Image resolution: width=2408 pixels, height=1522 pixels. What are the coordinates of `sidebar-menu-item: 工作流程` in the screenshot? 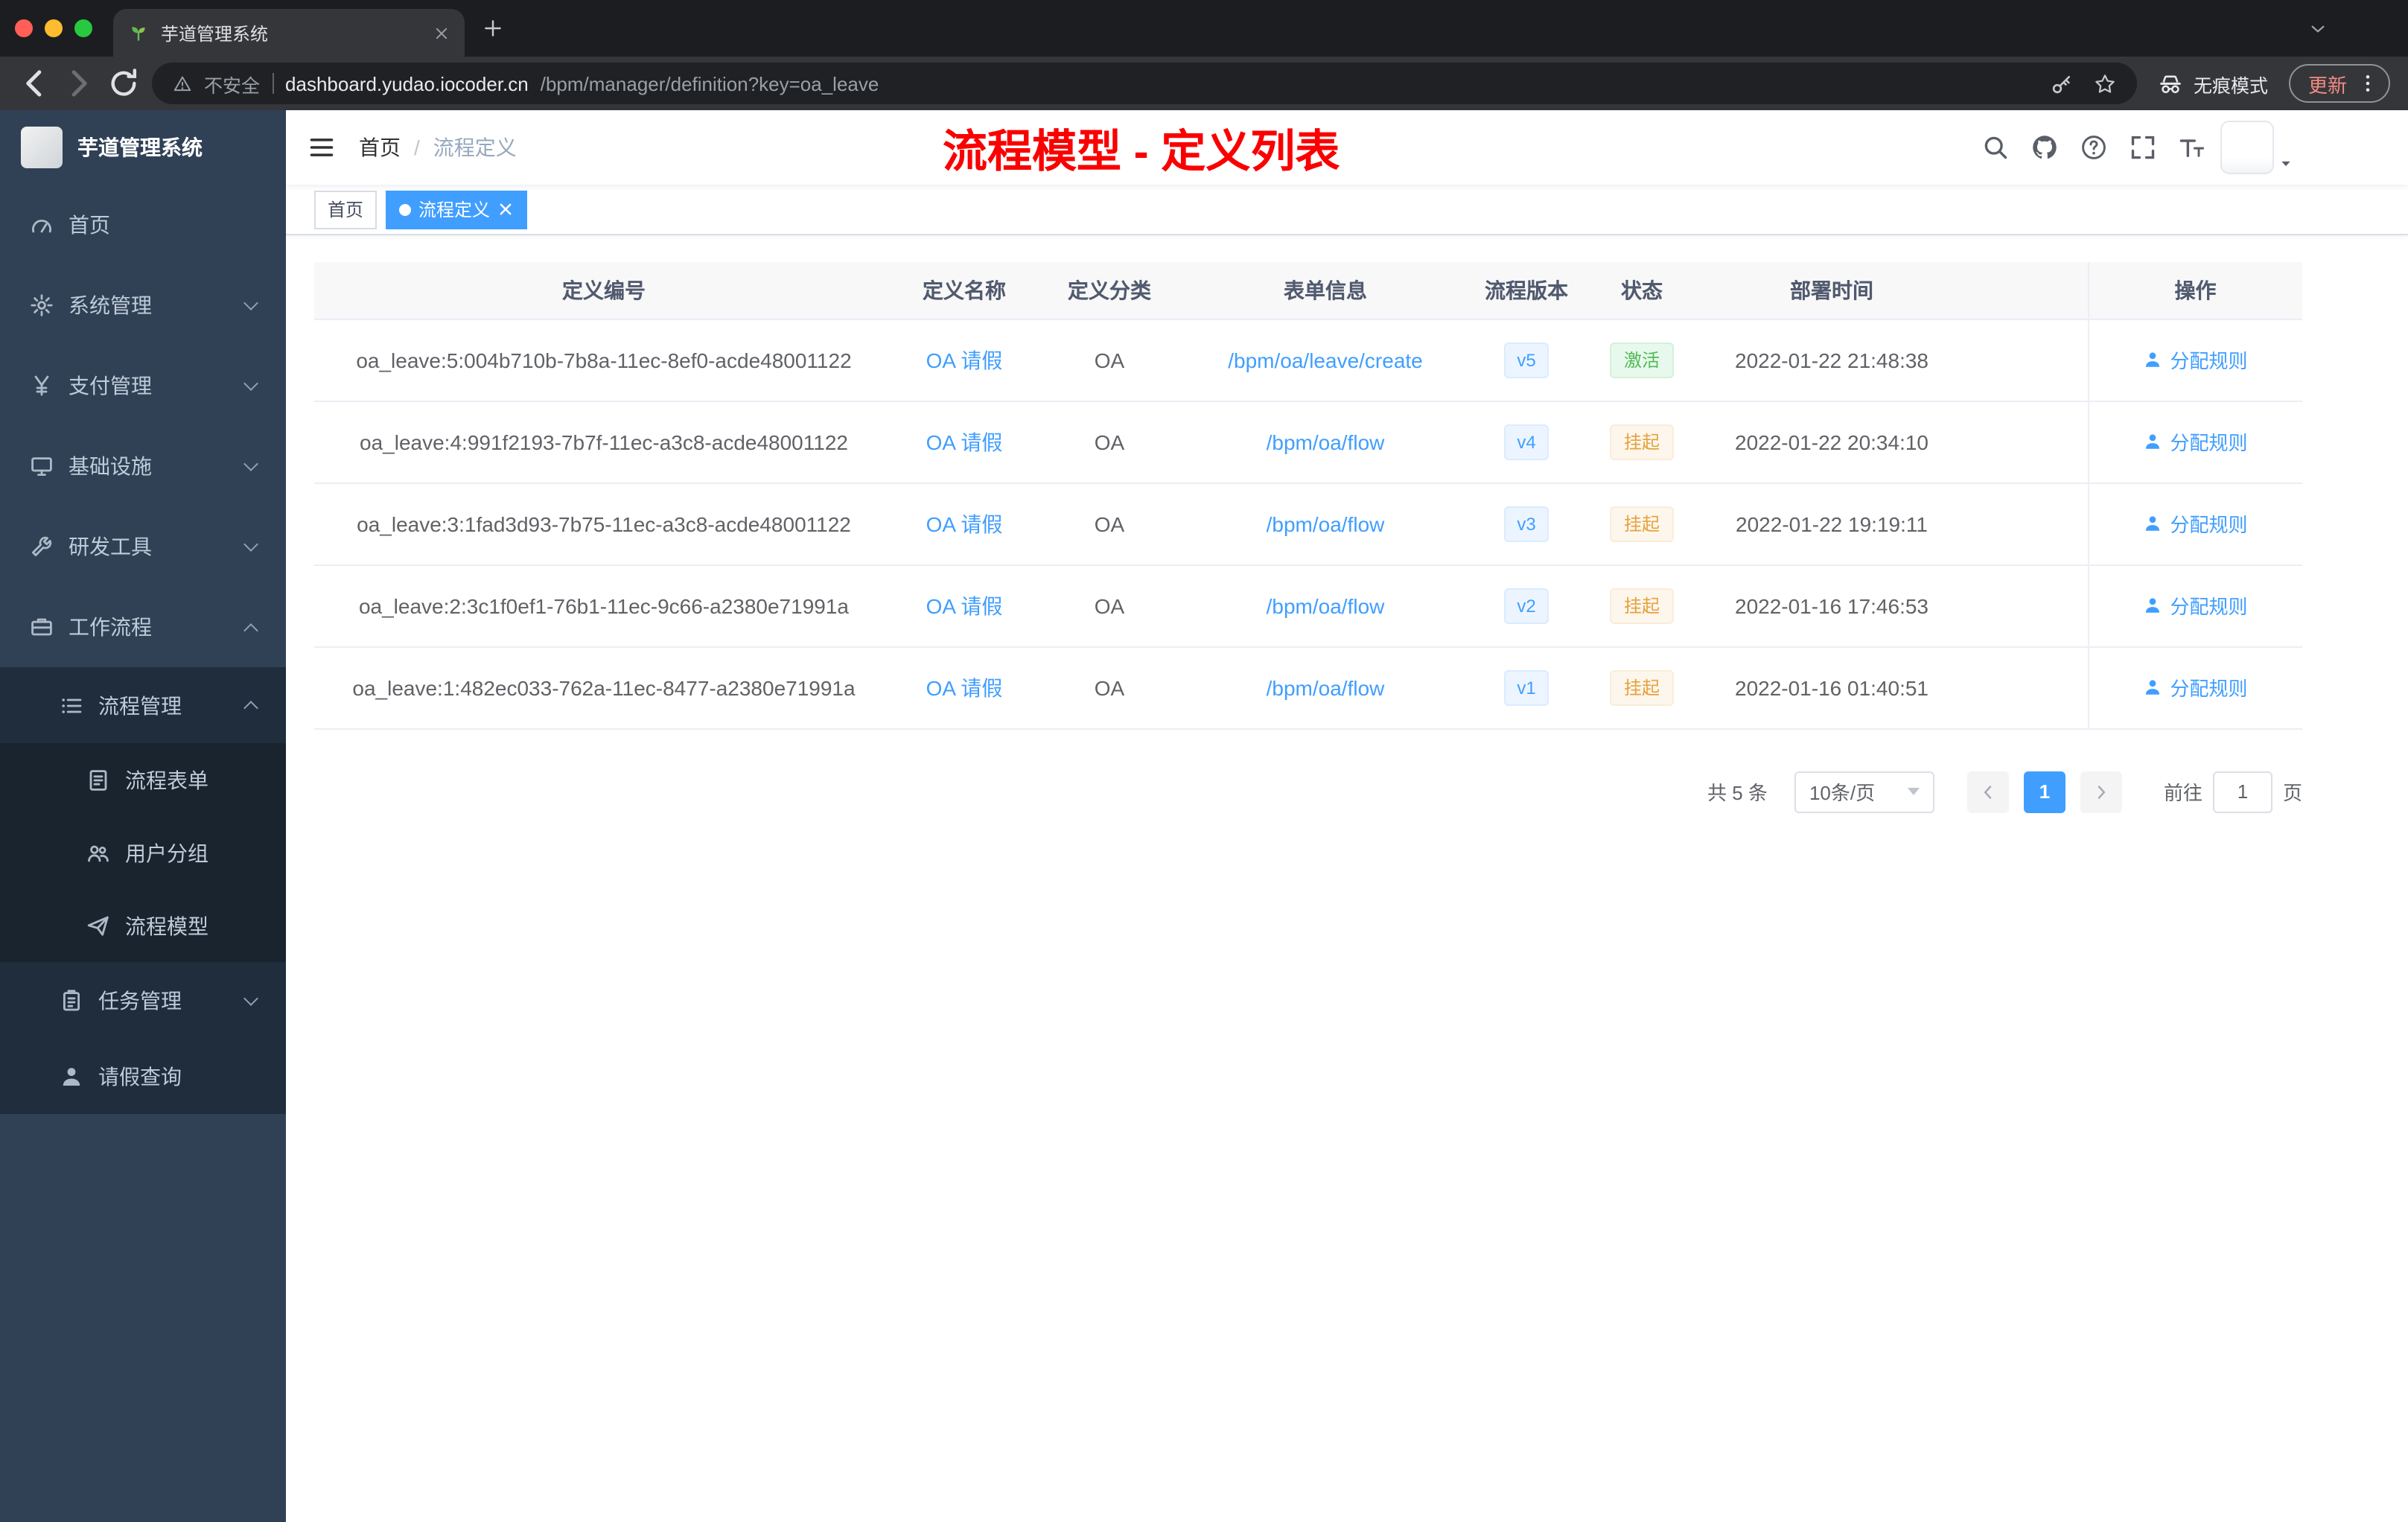 It's located at (143, 627).